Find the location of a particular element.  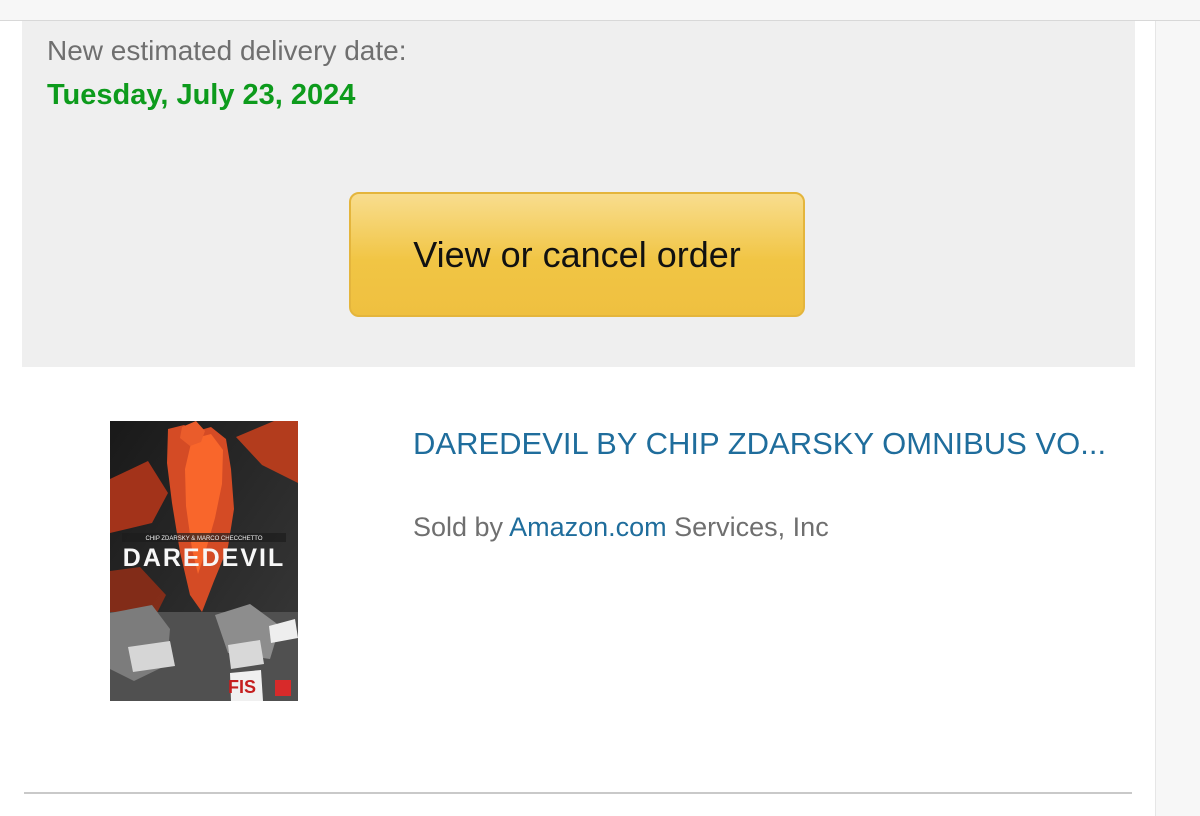

view-or-cancel-order-button: View or cancel order is located at coordinates (577, 254).